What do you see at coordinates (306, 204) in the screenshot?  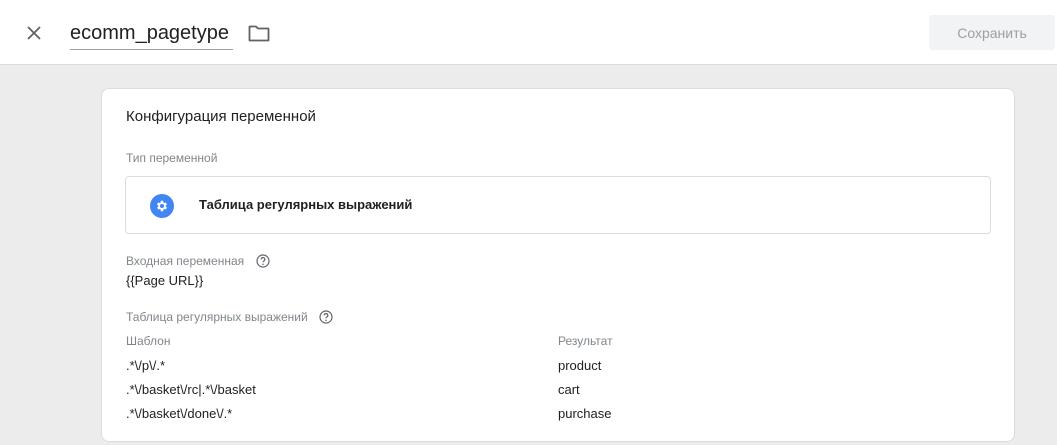 I see `variable-type-name: Таблица регулярных выражений` at bounding box center [306, 204].